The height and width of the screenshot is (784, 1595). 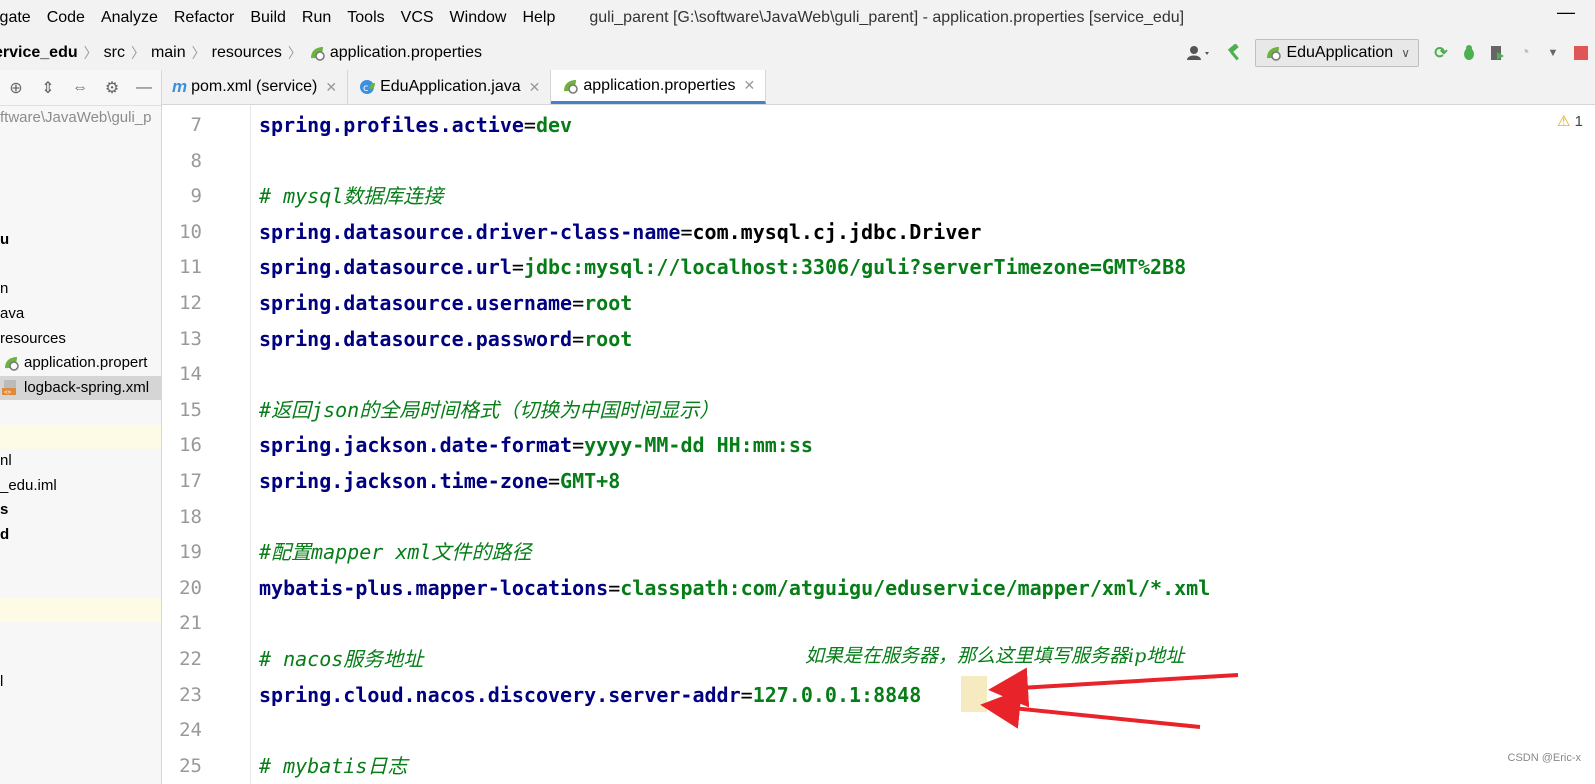 I want to click on property-key: spring.datasource.driver-class-name, so click(x=470, y=232).